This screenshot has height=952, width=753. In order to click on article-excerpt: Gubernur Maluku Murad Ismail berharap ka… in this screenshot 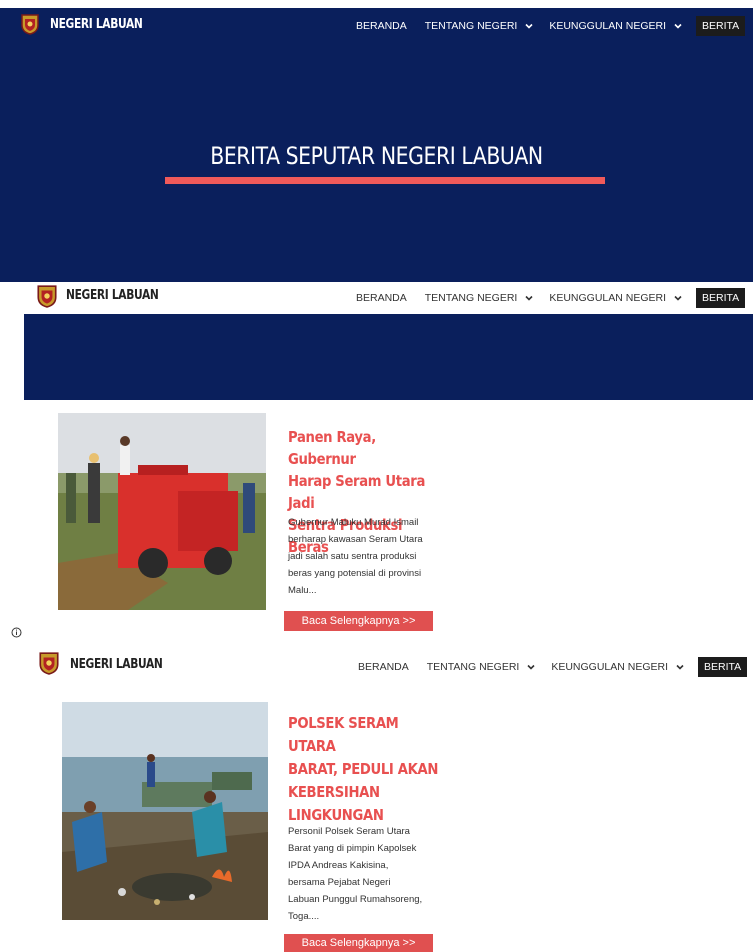, I will do `click(355, 556)`.